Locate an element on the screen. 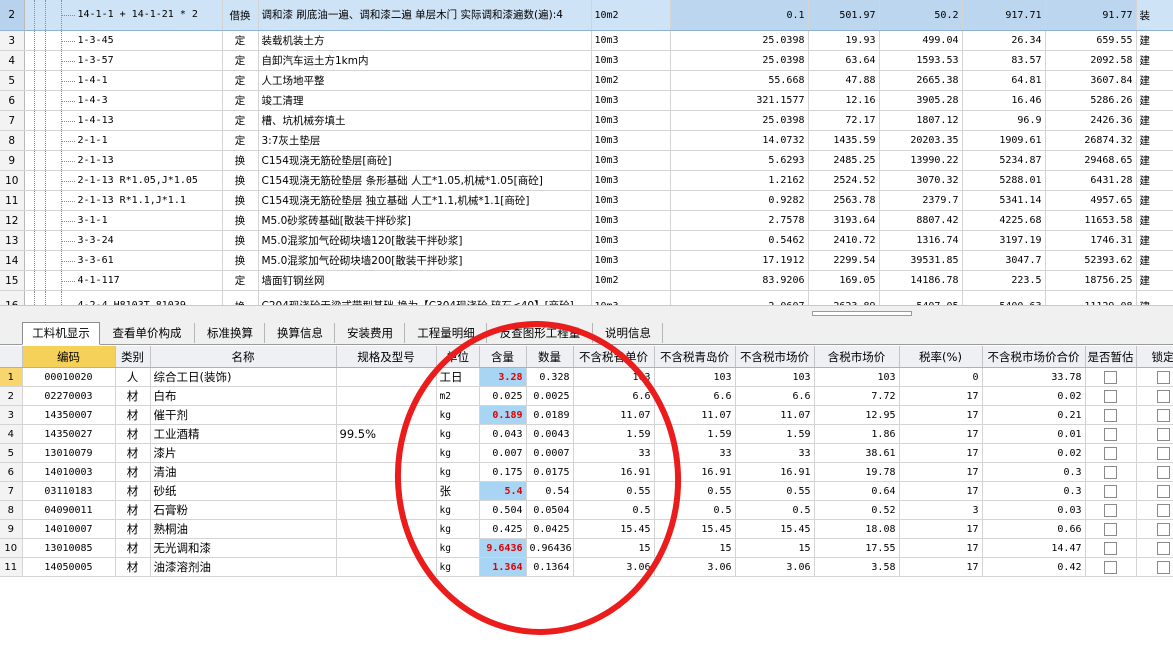 Image resolution: width=1173 pixels, height=664 pixels. item-class: 借换 is located at coordinates (240, 15).